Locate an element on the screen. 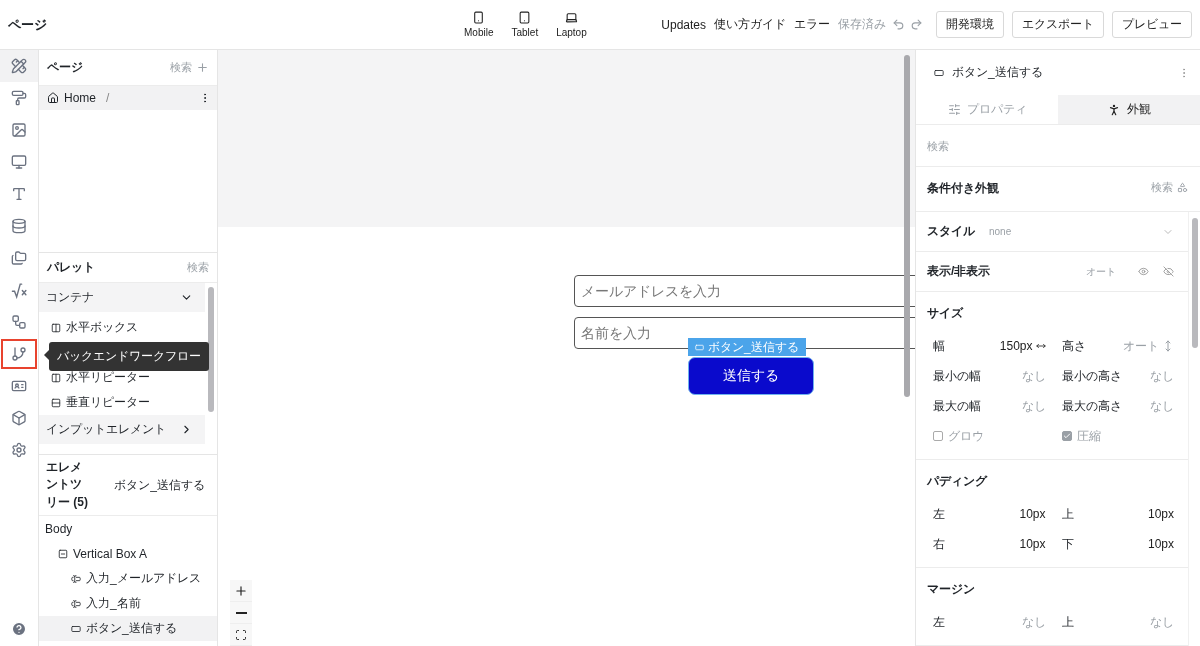 The width and height of the screenshot is (1200, 646). monitor-icon is located at coordinates (19, 162).